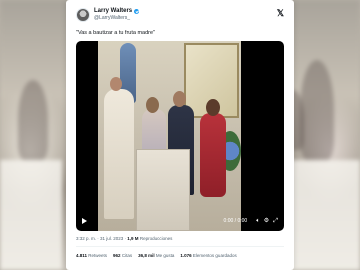  Describe the element at coordinates (137, 11) in the screenshot. I see `verified-badge-icon` at that location.